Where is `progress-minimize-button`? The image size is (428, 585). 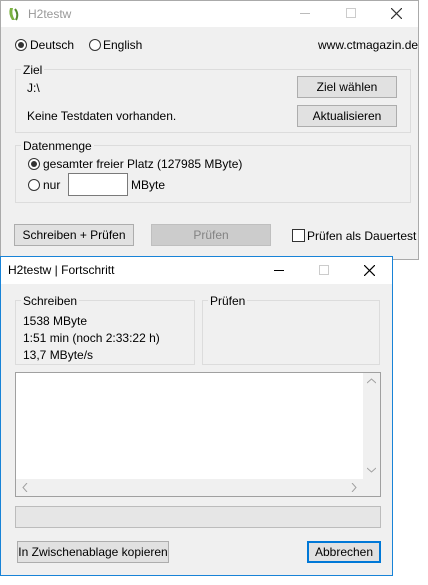 progress-minimize-button is located at coordinates (279, 270).